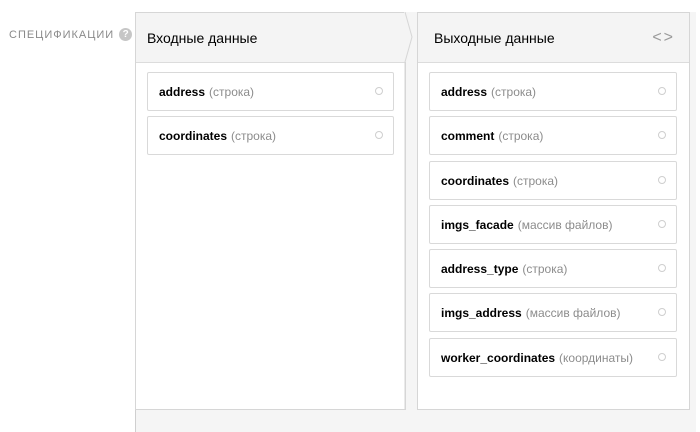 This screenshot has height=432, width=700. I want to click on code-toggle-icon: <>, so click(663, 38).